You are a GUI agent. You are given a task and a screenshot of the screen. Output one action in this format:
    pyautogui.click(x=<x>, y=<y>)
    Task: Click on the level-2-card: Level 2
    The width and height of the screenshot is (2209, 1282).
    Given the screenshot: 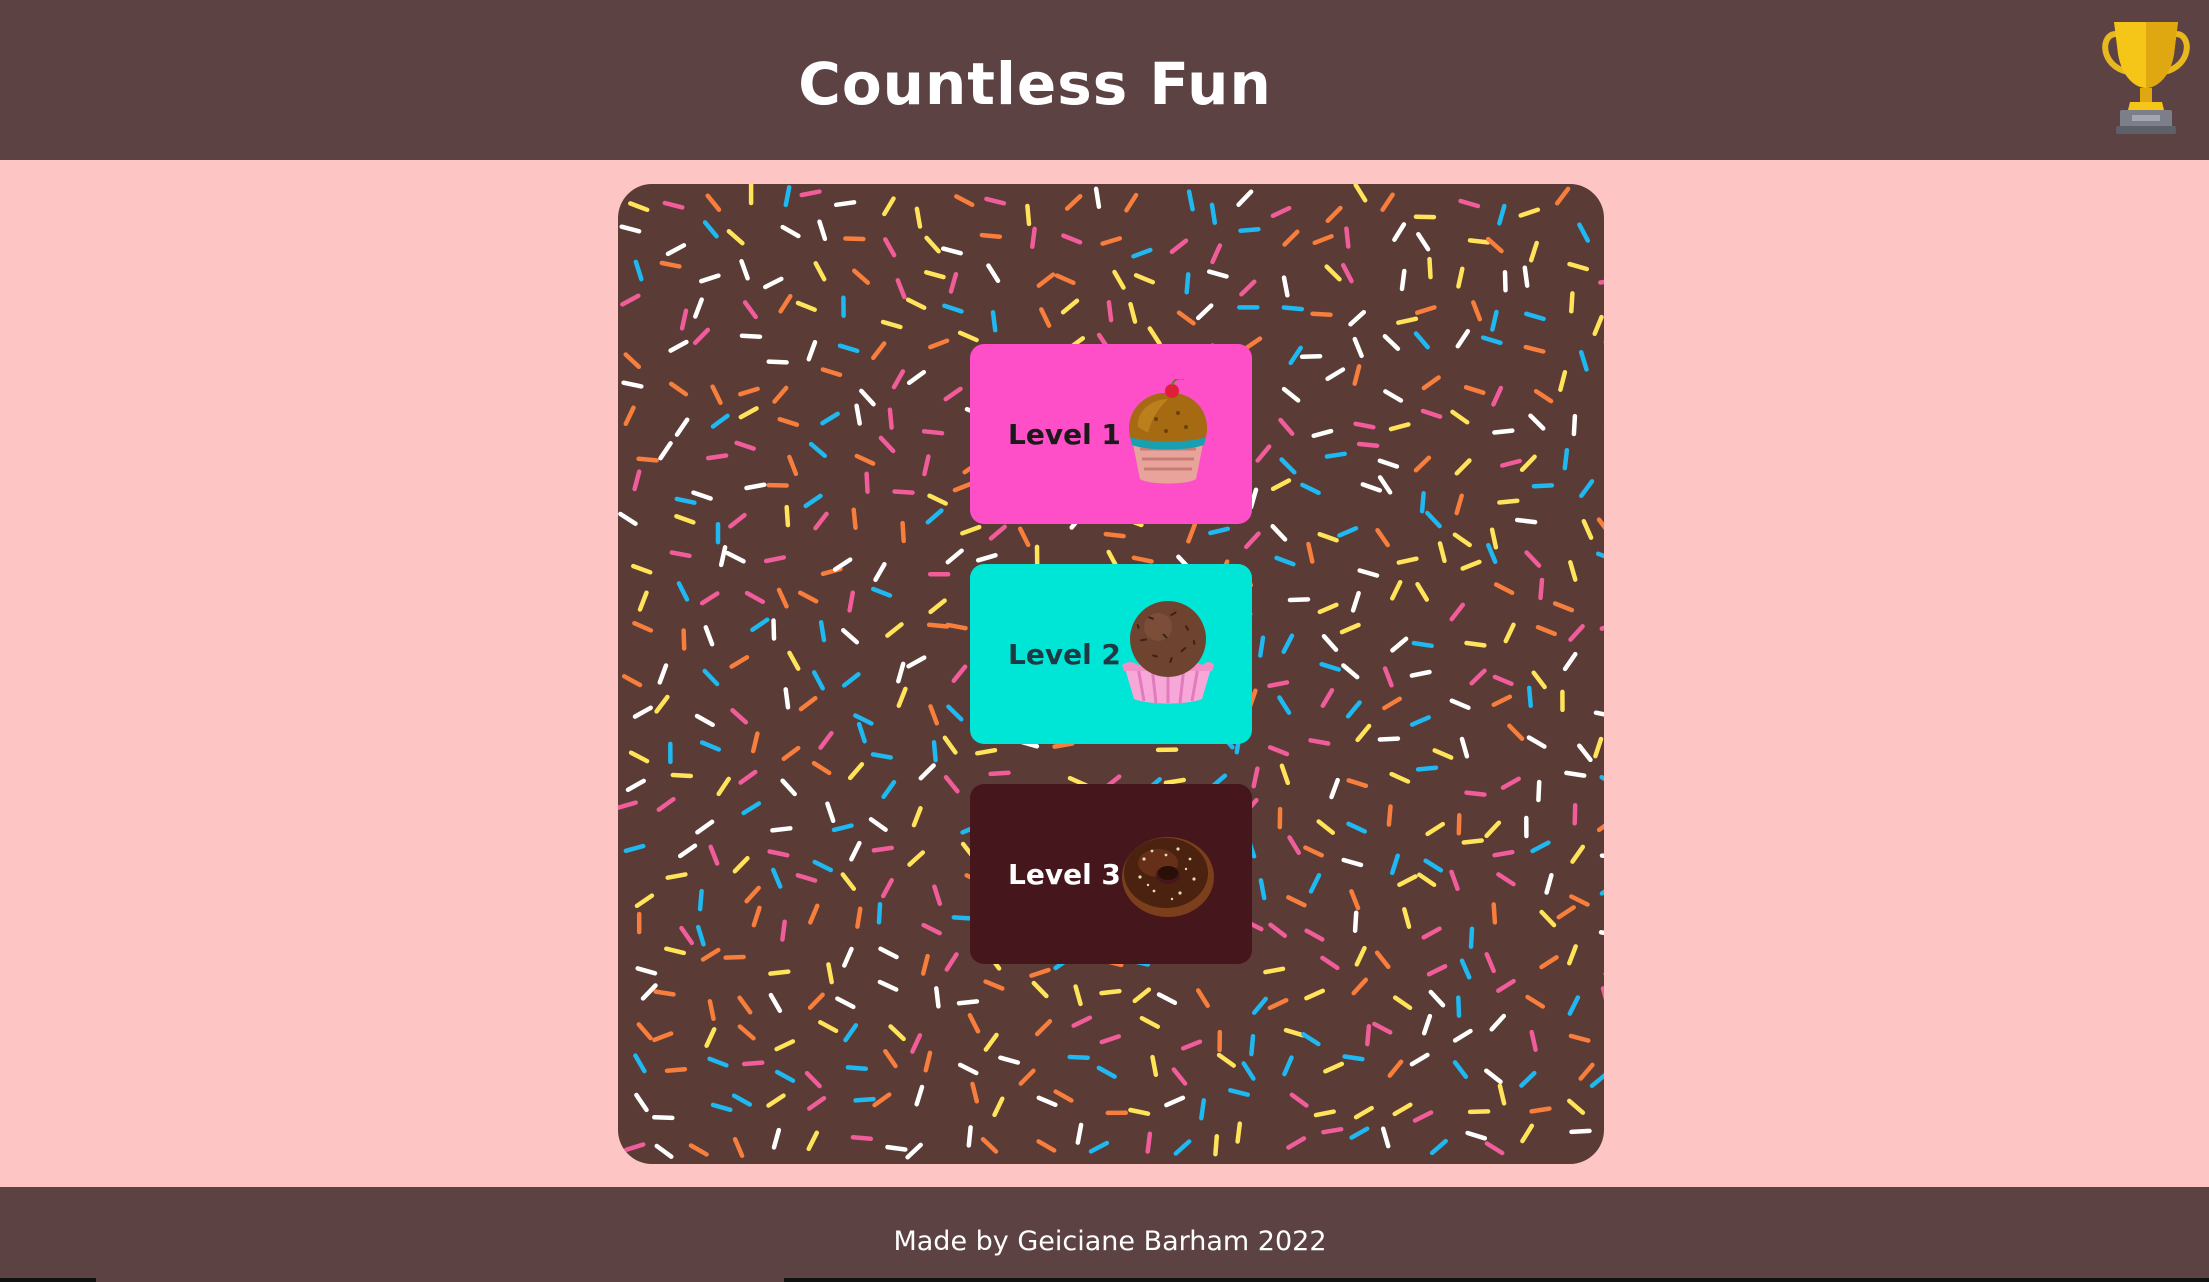 What is the action you would take?
    pyautogui.click(x=1111, y=654)
    